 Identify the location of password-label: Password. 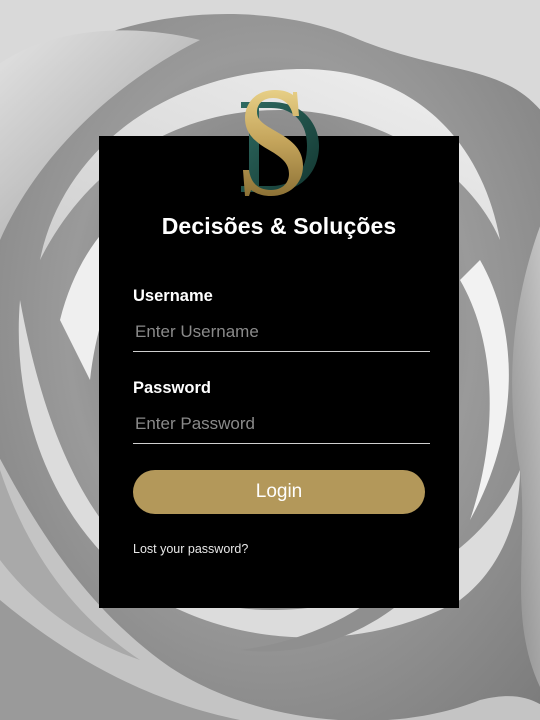
(172, 388).